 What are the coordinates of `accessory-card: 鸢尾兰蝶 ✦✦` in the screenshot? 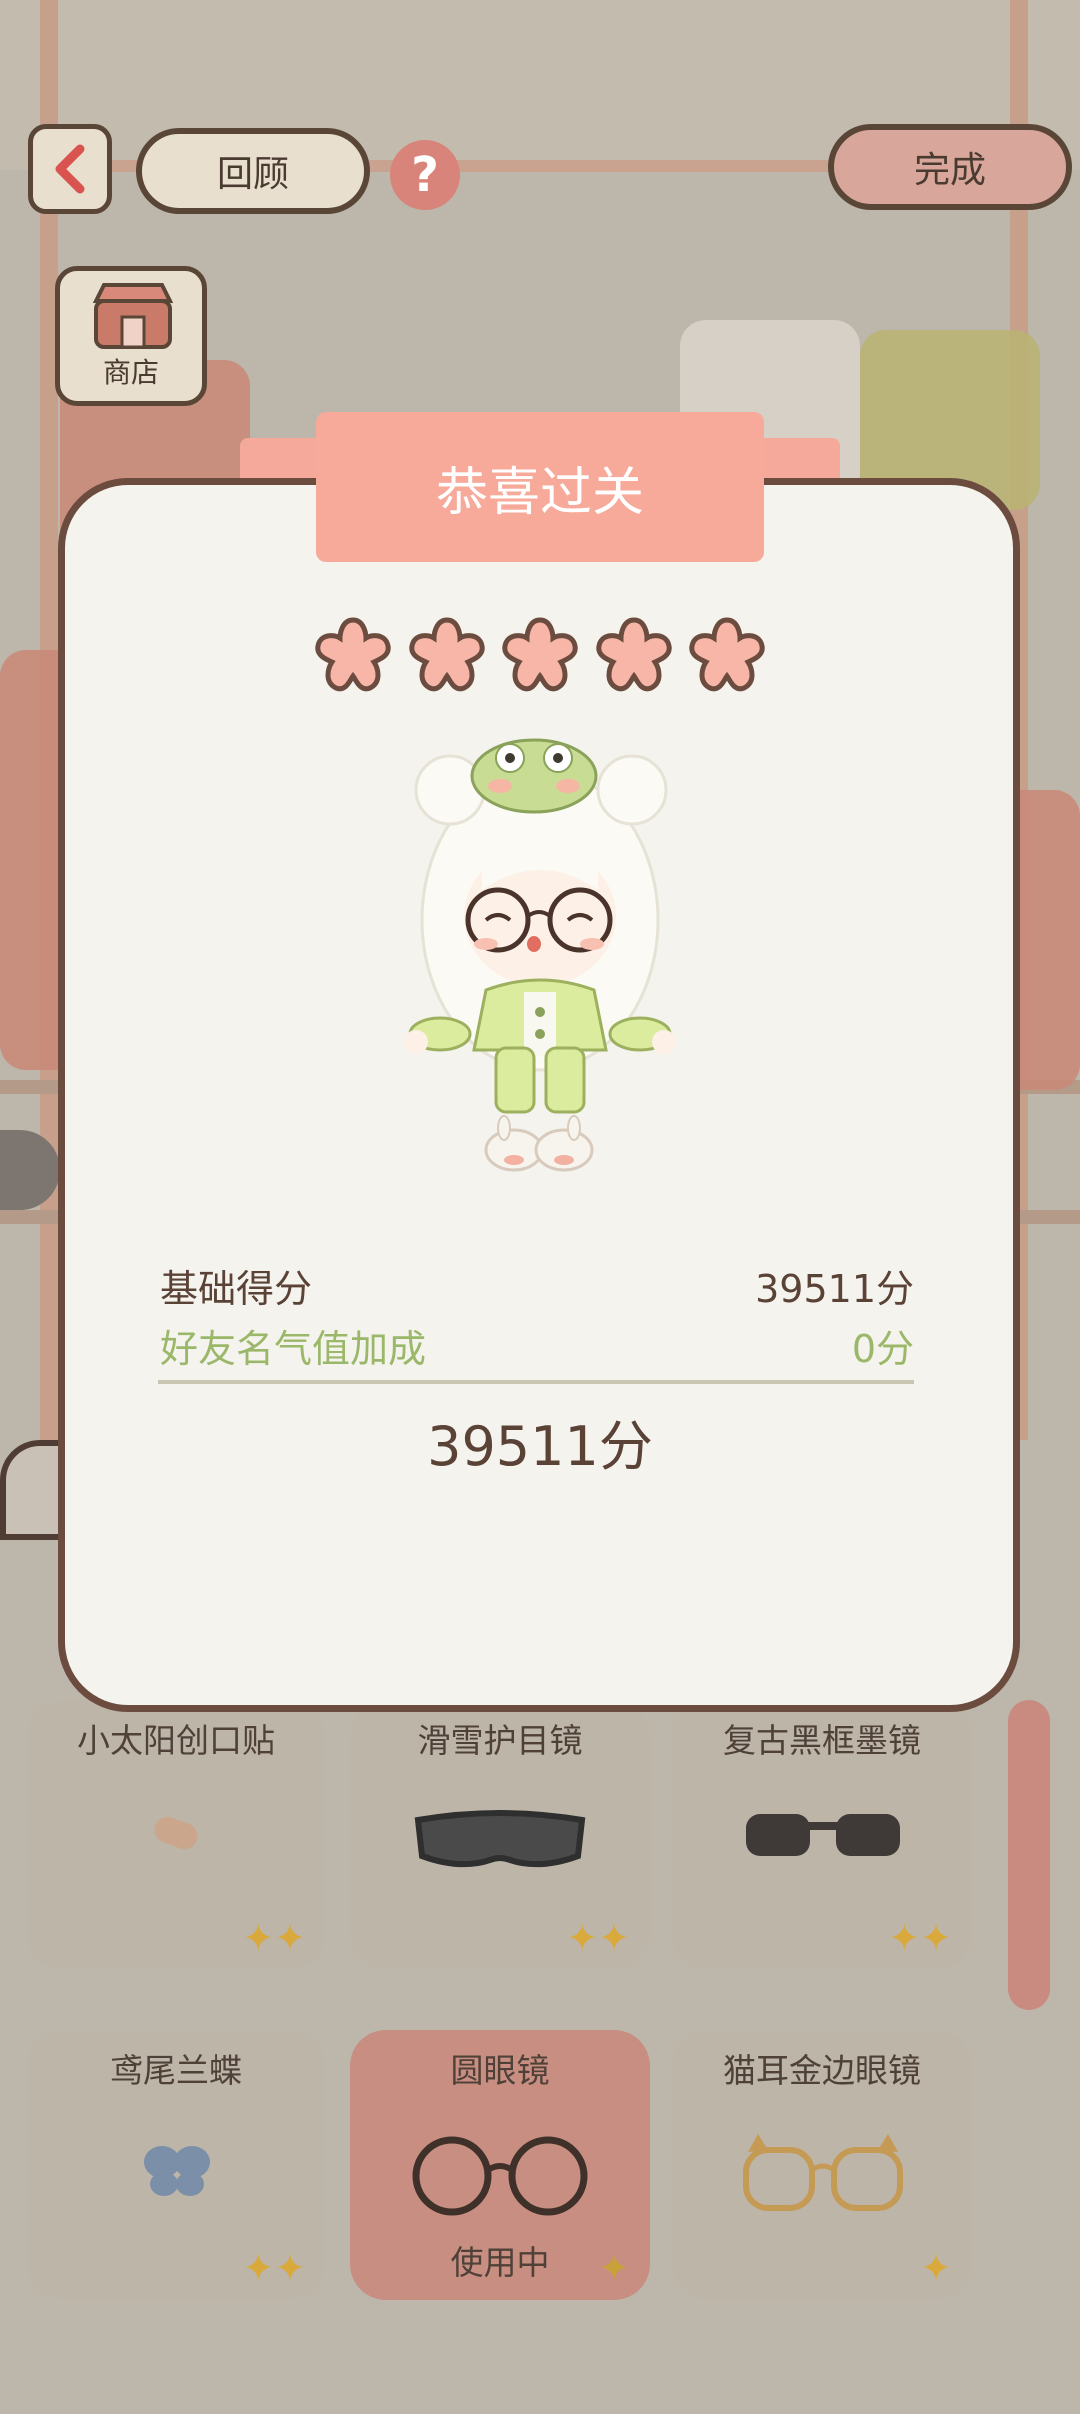 It's located at (176, 2165).